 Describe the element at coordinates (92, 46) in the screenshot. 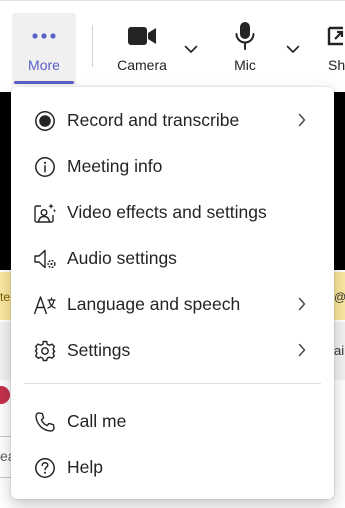

I see `toolbar-divider` at that location.